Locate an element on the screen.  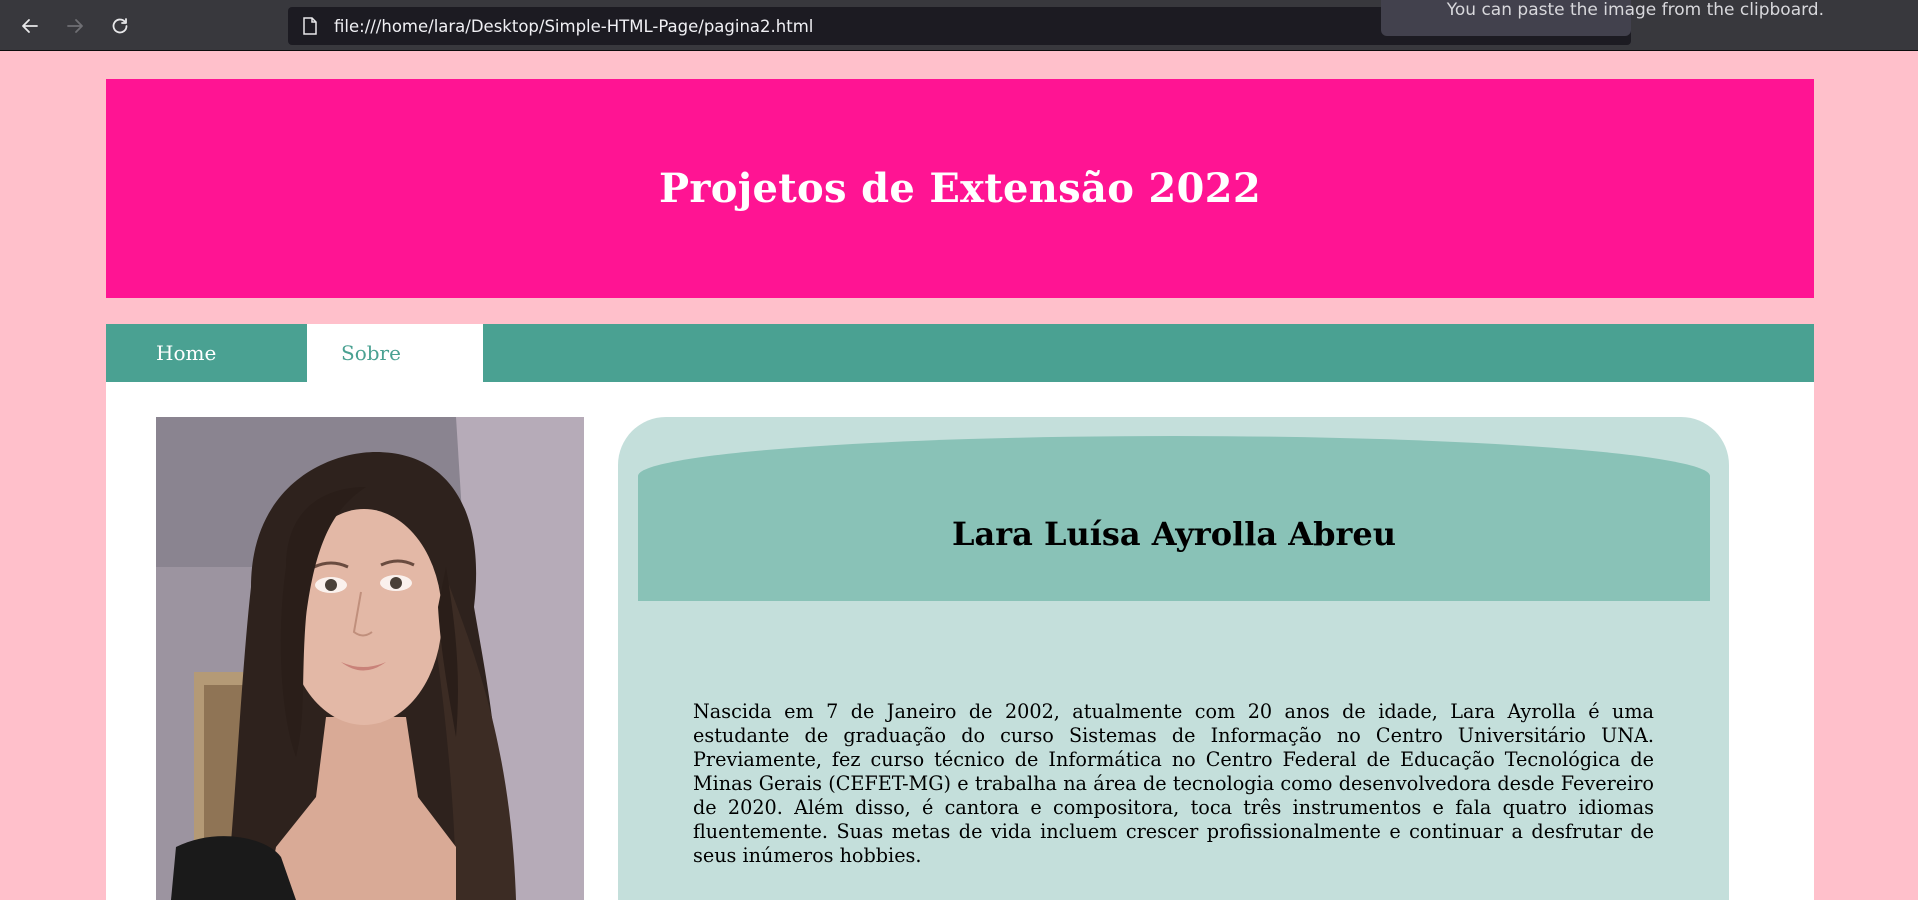
nav-link-home: Home is located at coordinates (206, 353).